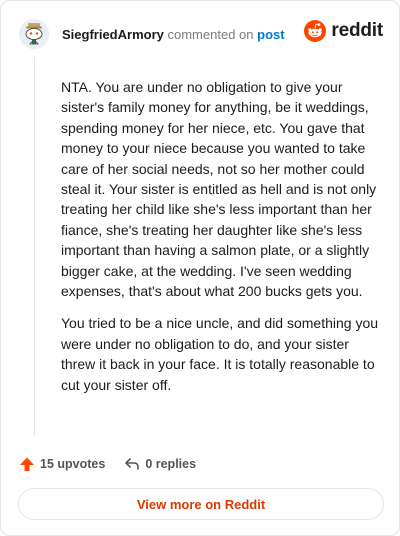 The height and width of the screenshot is (536, 400). Describe the element at coordinates (34, 247) in the screenshot. I see `thread-line` at that location.